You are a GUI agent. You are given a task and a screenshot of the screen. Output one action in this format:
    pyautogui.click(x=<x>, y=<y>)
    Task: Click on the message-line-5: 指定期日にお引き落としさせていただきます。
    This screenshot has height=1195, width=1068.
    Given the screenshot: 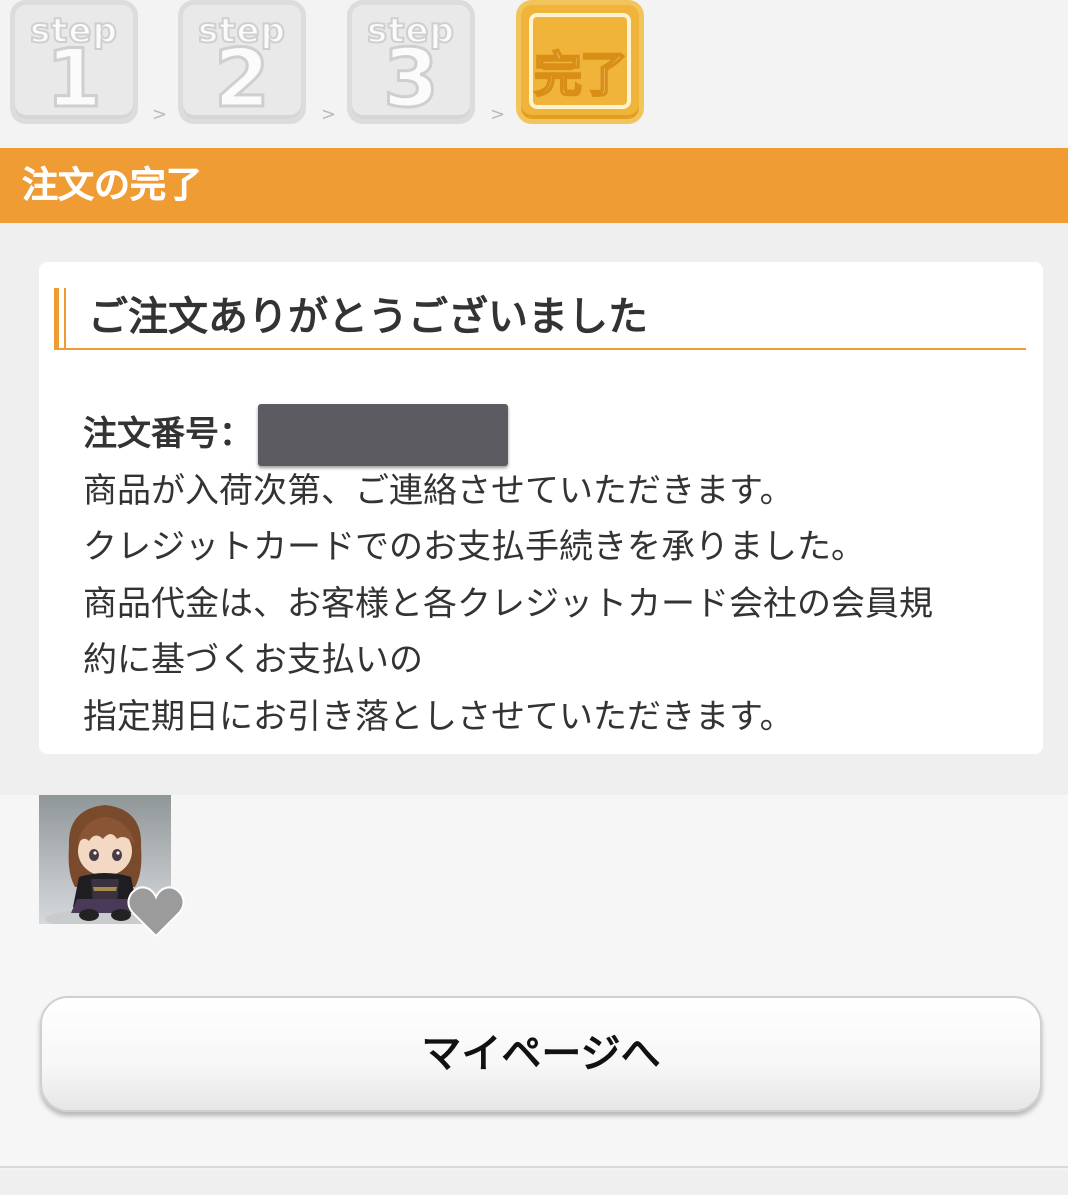 What is the action you would take?
    pyautogui.click(x=438, y=716)
    